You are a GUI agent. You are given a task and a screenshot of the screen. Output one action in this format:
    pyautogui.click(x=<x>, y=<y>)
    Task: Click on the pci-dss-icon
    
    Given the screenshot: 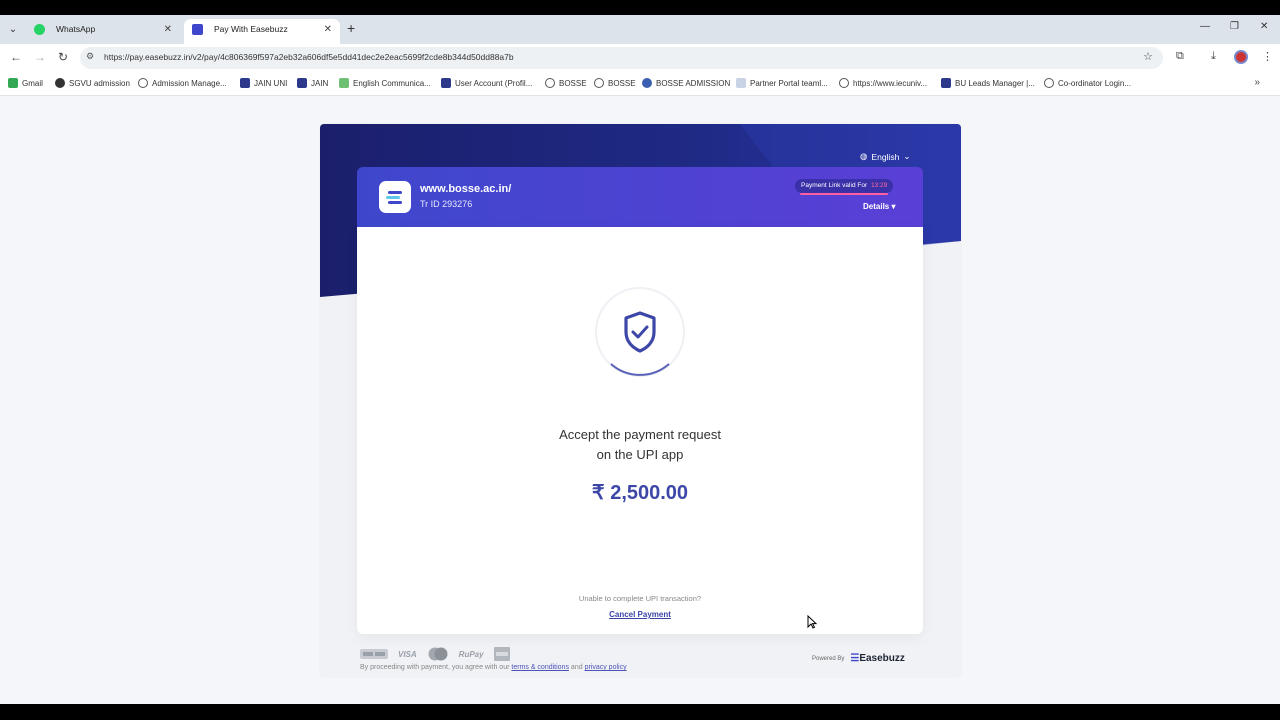 What is the action you would take?
    pyautogui.click(x=374, y=654)
    